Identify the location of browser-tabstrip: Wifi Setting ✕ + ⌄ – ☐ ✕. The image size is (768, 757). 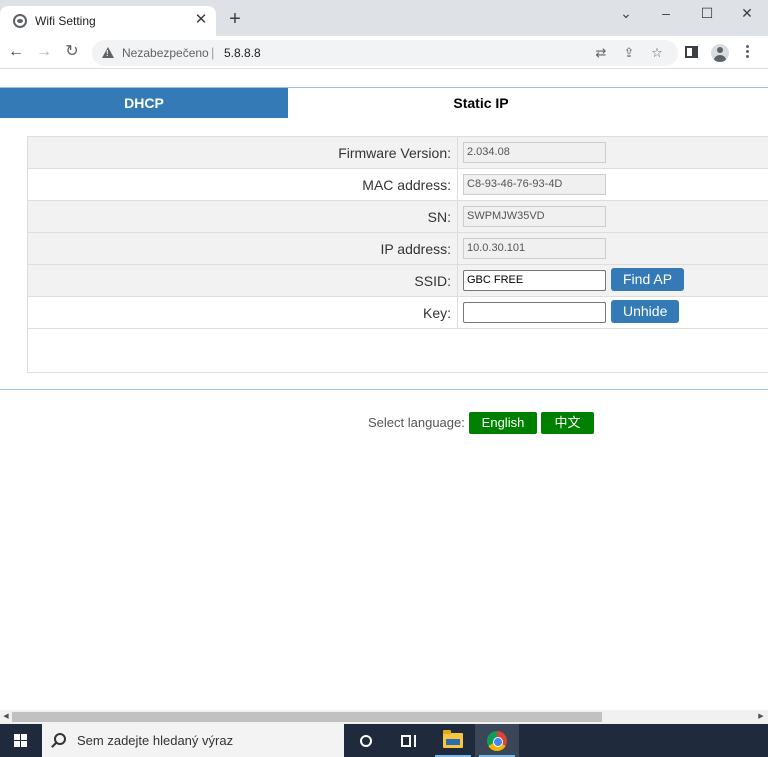
(384, 18).